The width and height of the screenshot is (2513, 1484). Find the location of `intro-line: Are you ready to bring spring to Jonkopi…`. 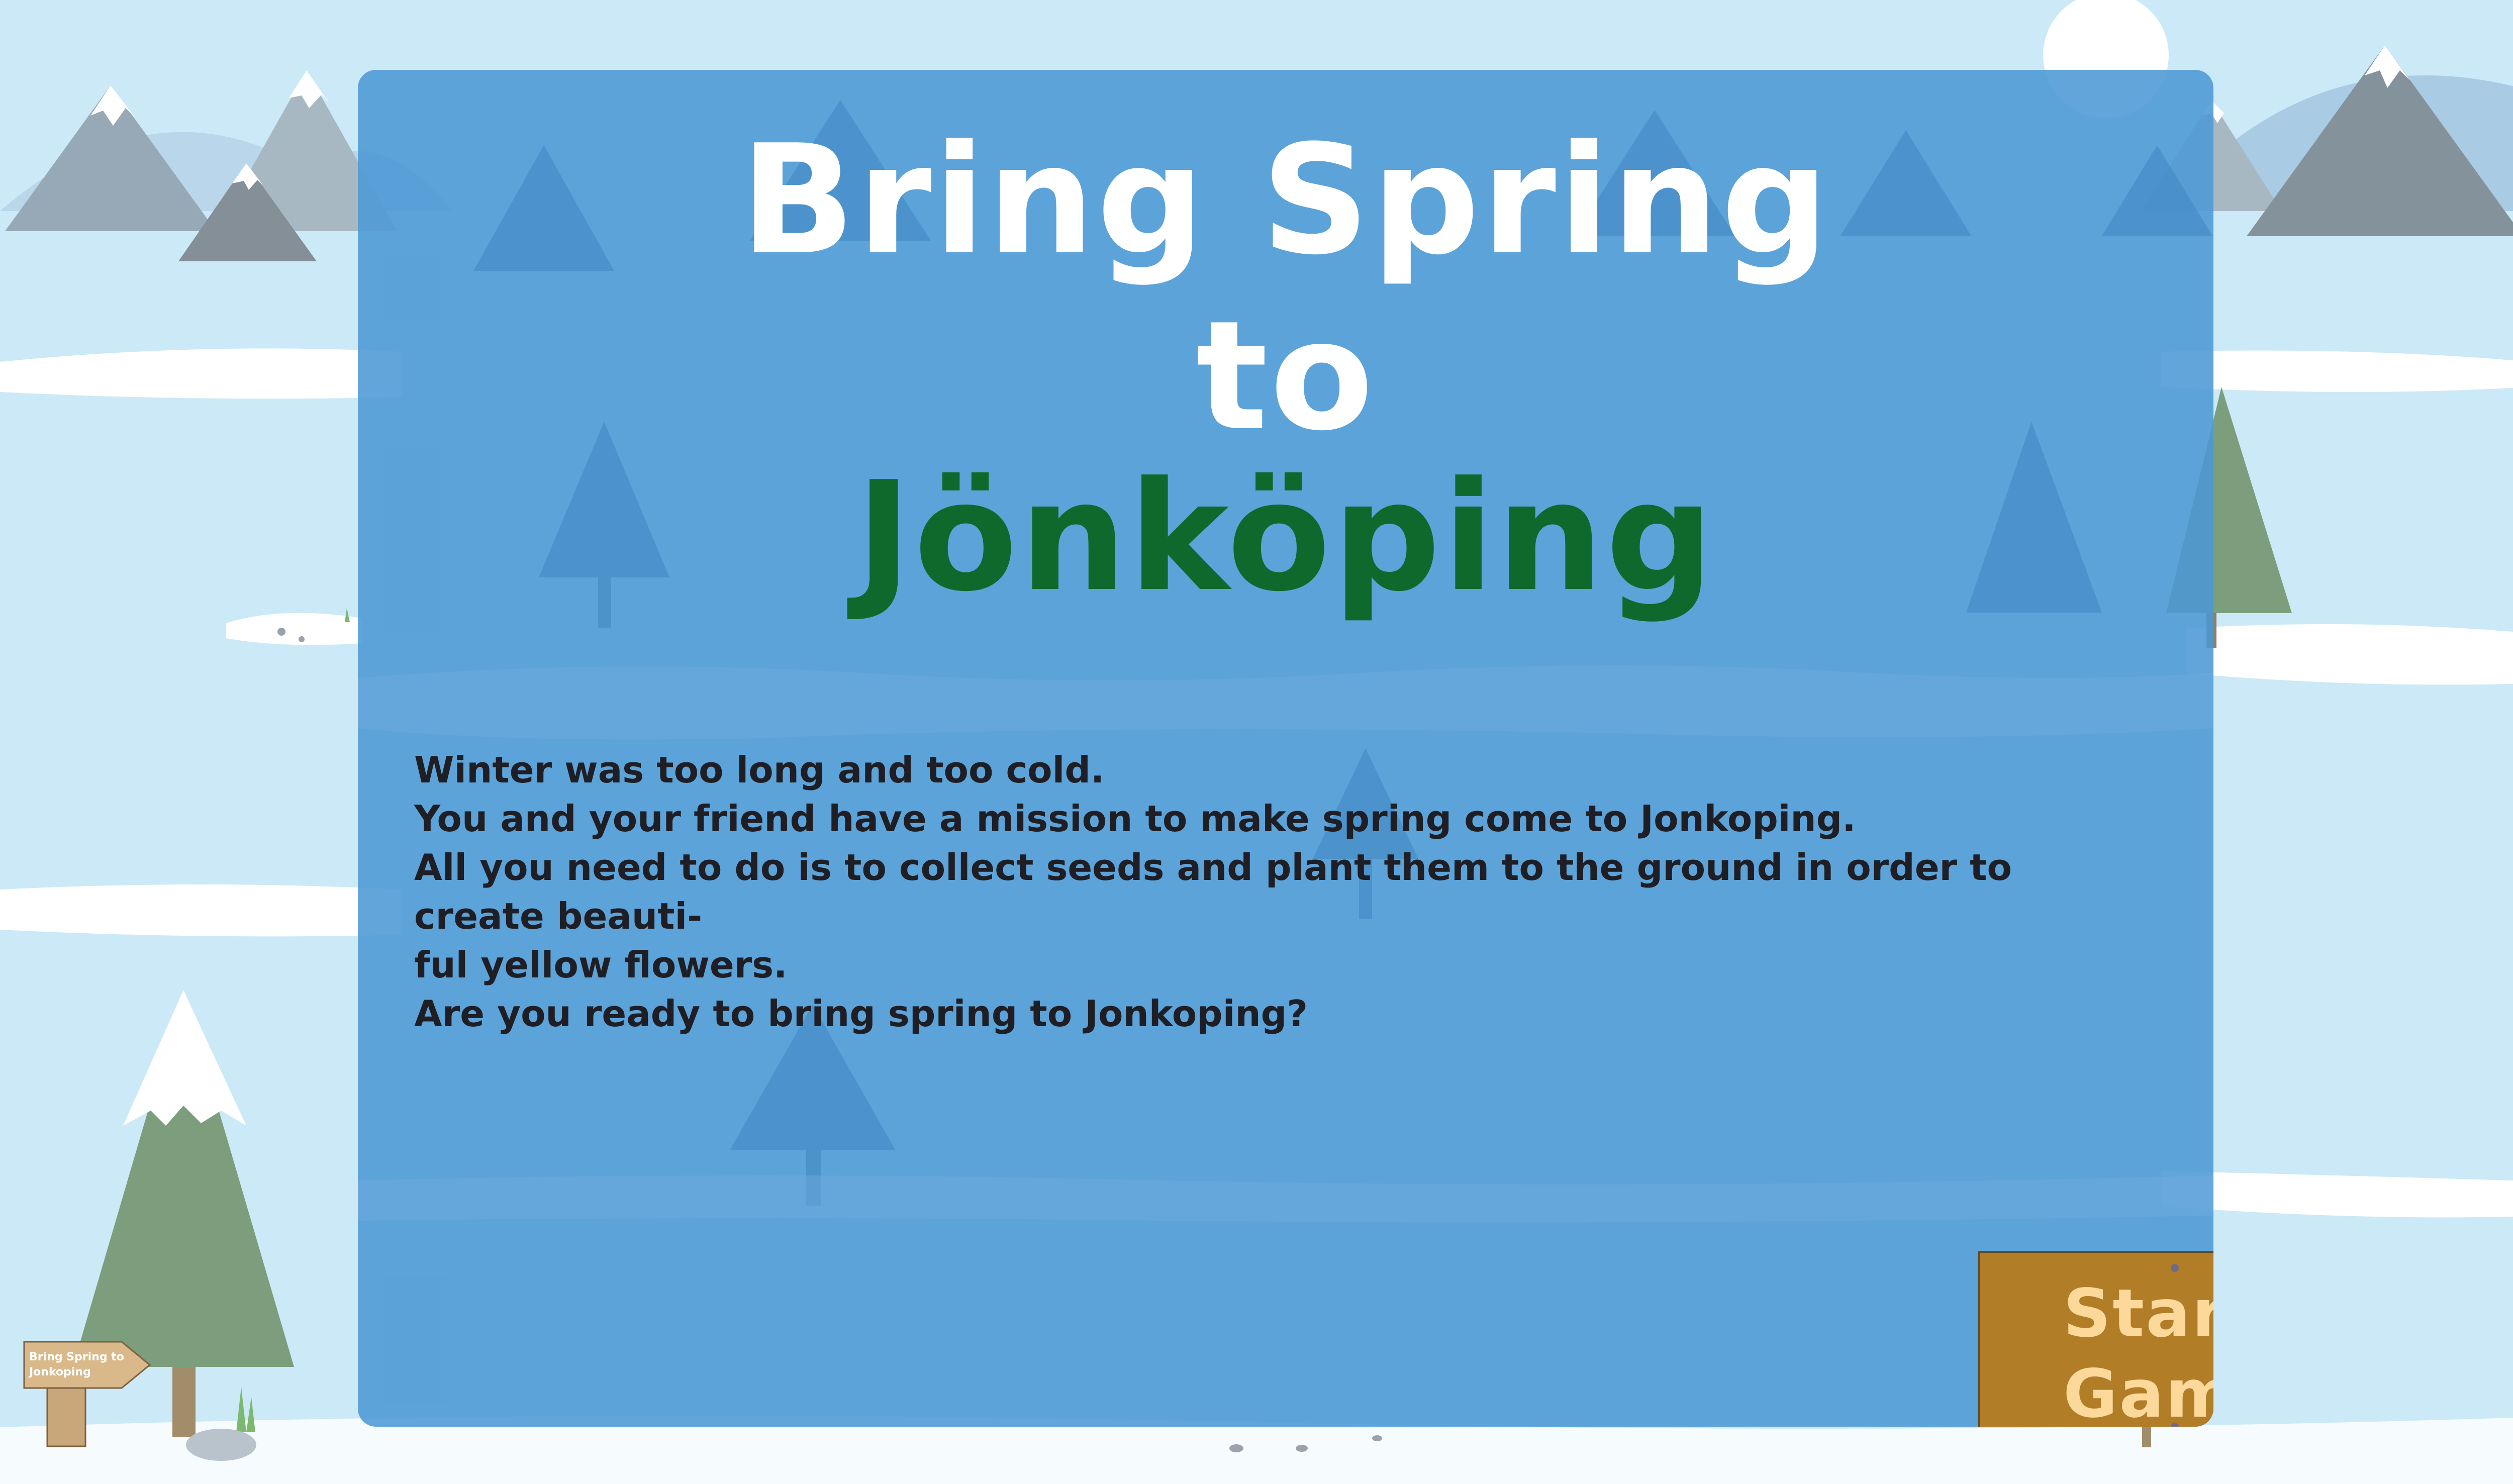

intro-line: Are you ready to bring spring to Jonkopi… is located at coordinates (861, 1014).